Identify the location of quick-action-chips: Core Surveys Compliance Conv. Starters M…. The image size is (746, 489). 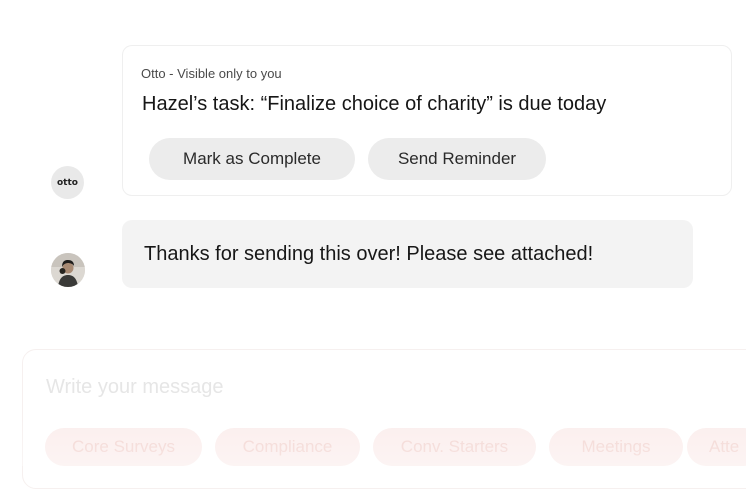
(384, 448).